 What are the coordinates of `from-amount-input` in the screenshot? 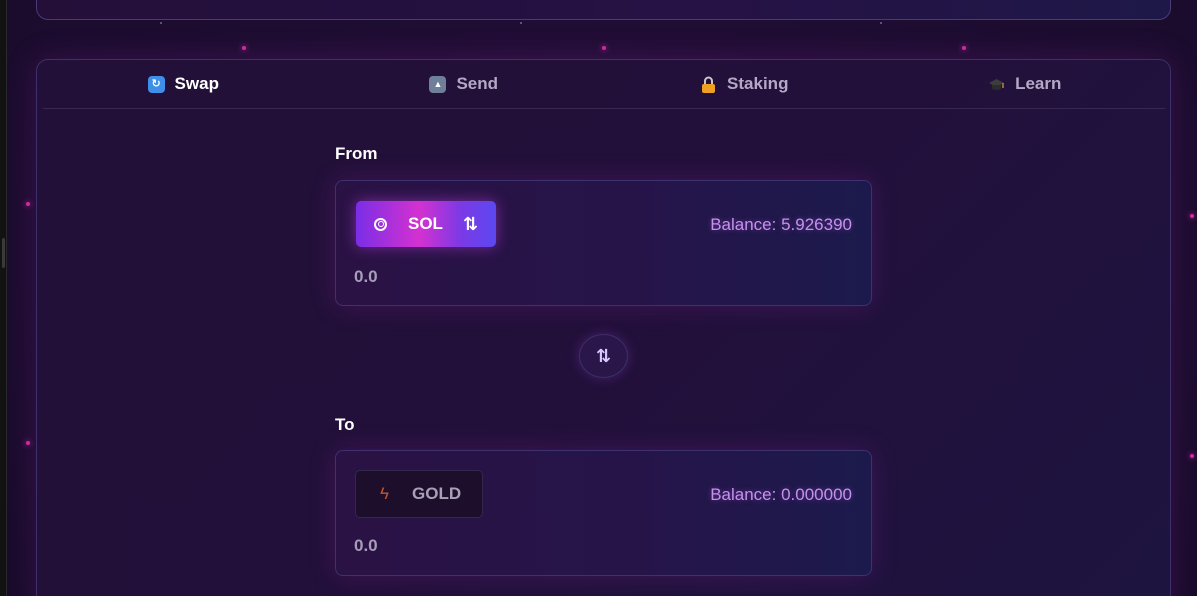 It's located at (454, 277).